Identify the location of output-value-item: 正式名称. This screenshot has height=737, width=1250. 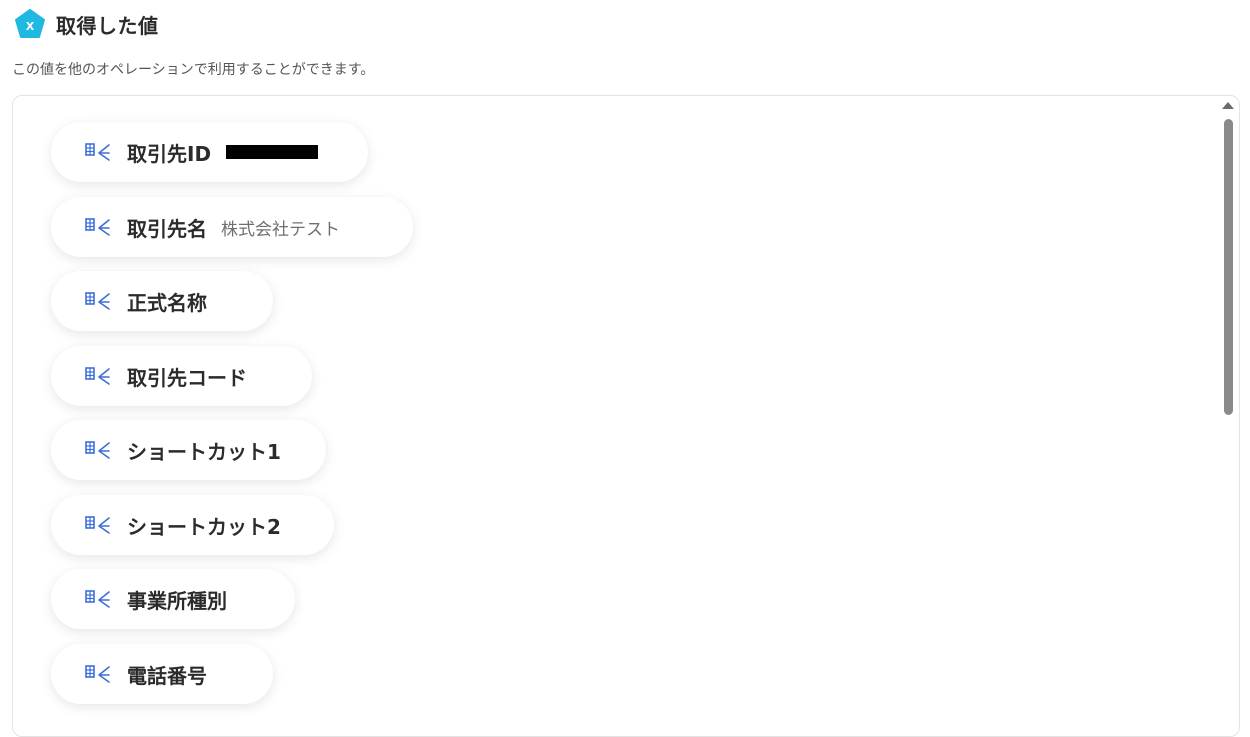
(162, 301).